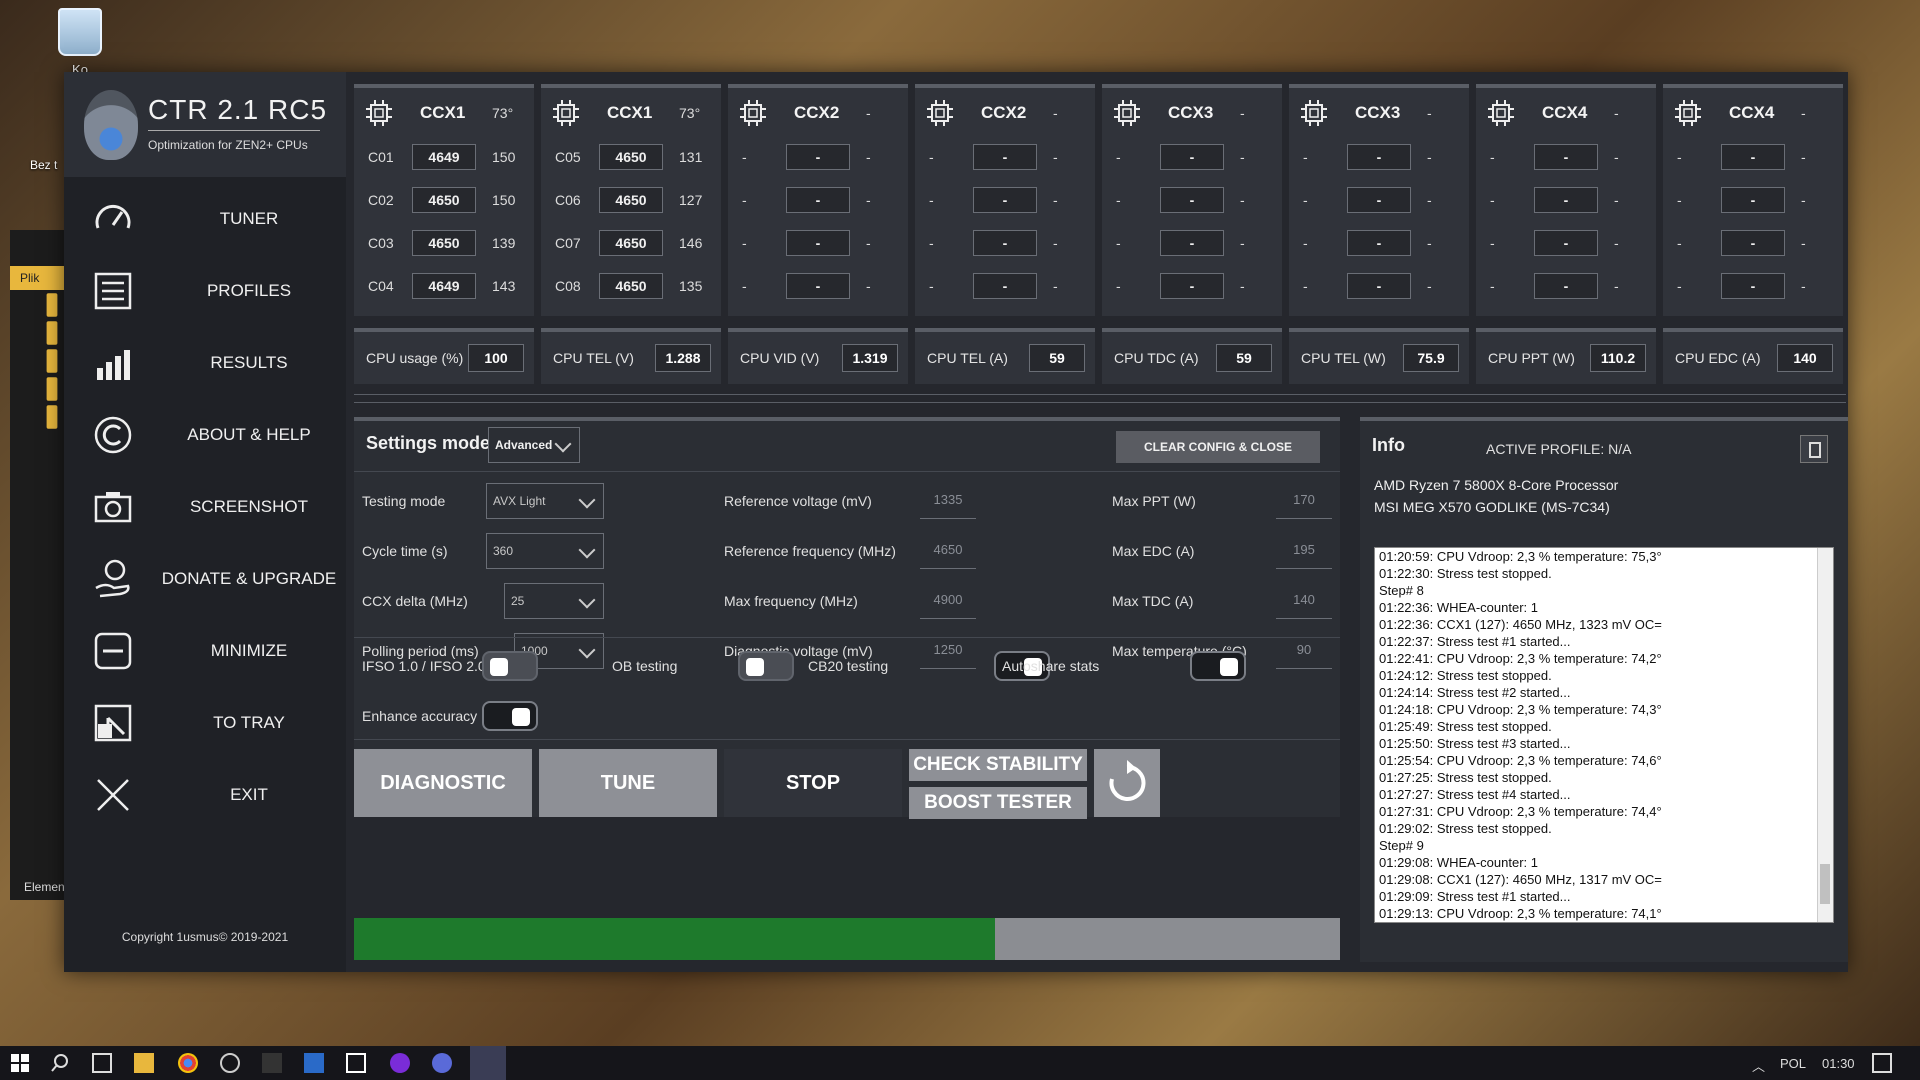 This screenshot has width=1920, height=1080. Describe the element at coordinates (205, 363) in the screenshot. I see `nav-item-results: RESULTS` at that location.